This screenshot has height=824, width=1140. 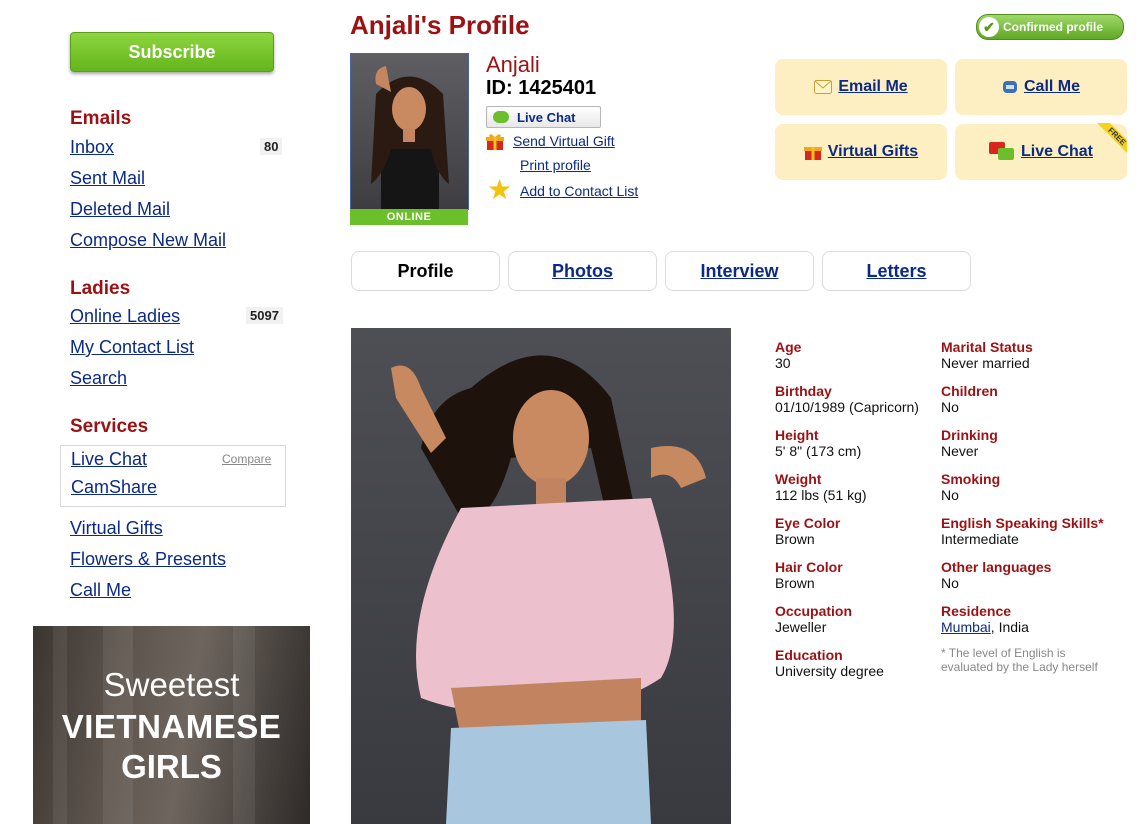 What do you see at coordinates (966, 627) in the screenshot?
I see `residence-city-link: Mumbai` at bounding box center [966, 627].